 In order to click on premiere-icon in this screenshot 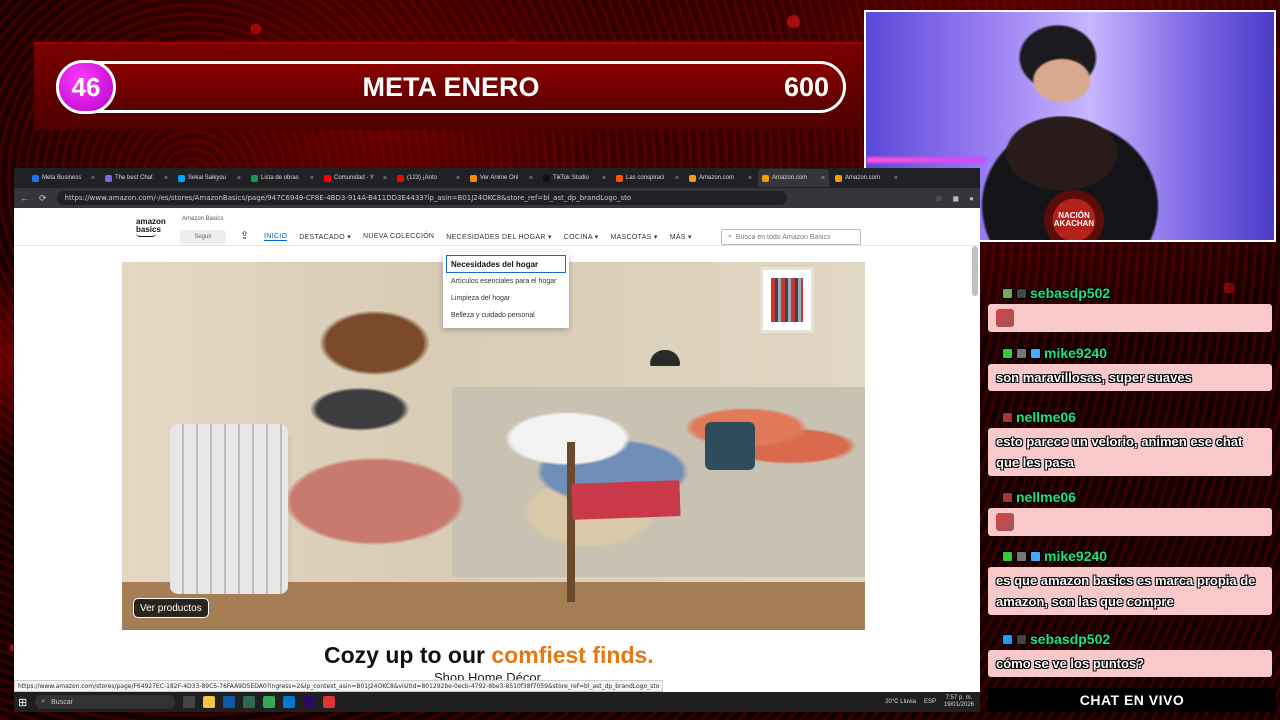, I will do `click(309, 702)`.